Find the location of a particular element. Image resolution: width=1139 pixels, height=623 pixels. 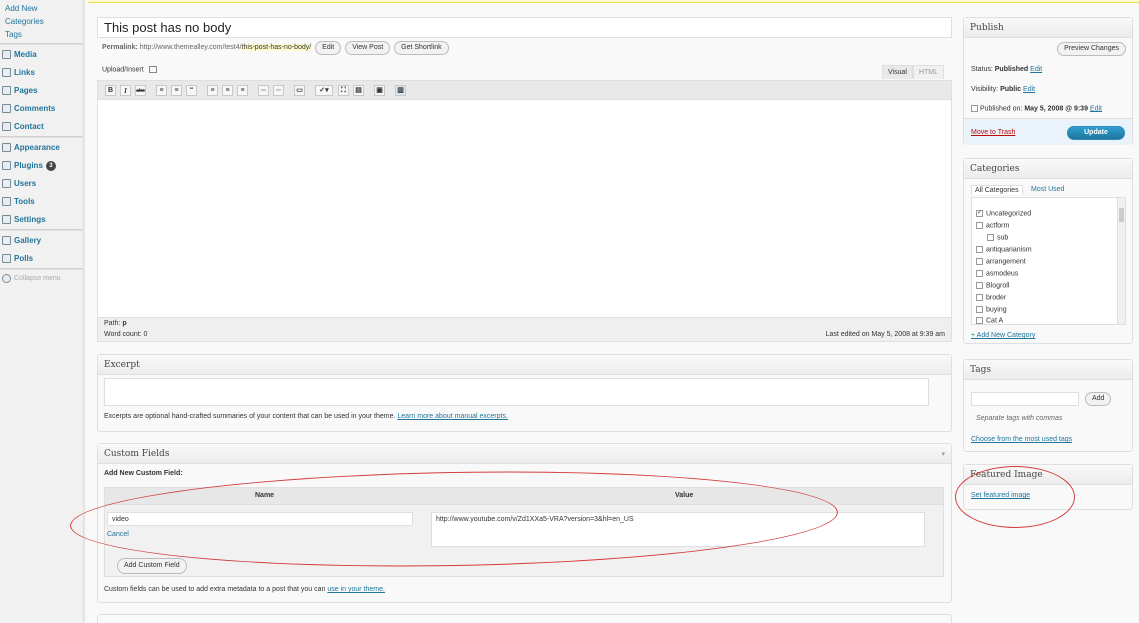

edit-date-link: Edit is located at coordinates (1096, 108).